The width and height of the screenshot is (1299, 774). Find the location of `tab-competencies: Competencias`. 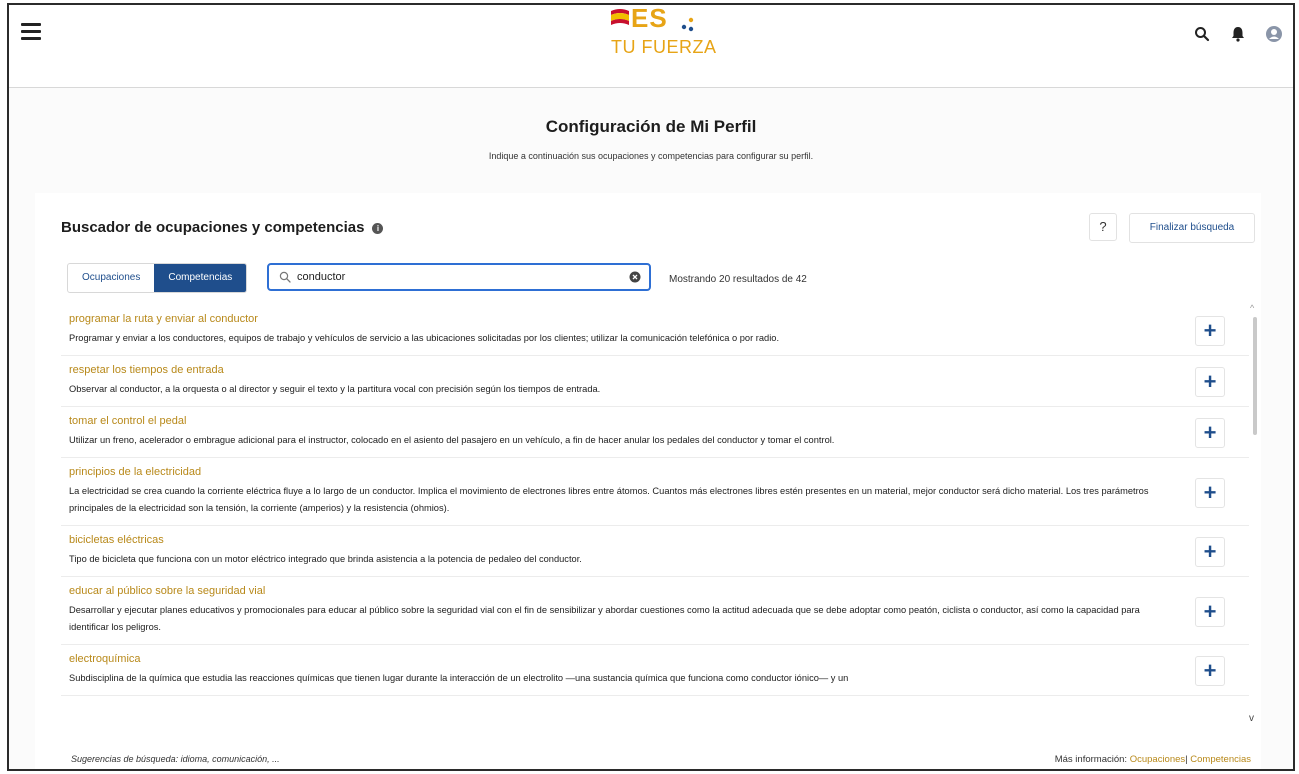

tab-competencies: Competencias is located at coordinates (200, 278).